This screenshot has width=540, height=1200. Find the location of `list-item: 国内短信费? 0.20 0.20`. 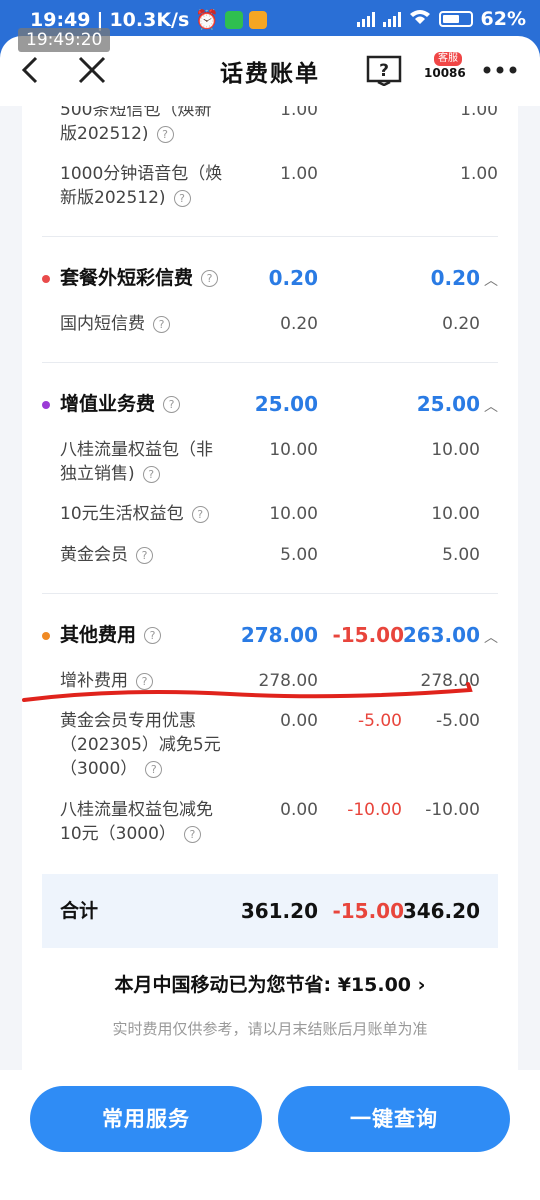

list-item: 国内短信费? 0.20 0.20 is located at coordinates (270, 324).